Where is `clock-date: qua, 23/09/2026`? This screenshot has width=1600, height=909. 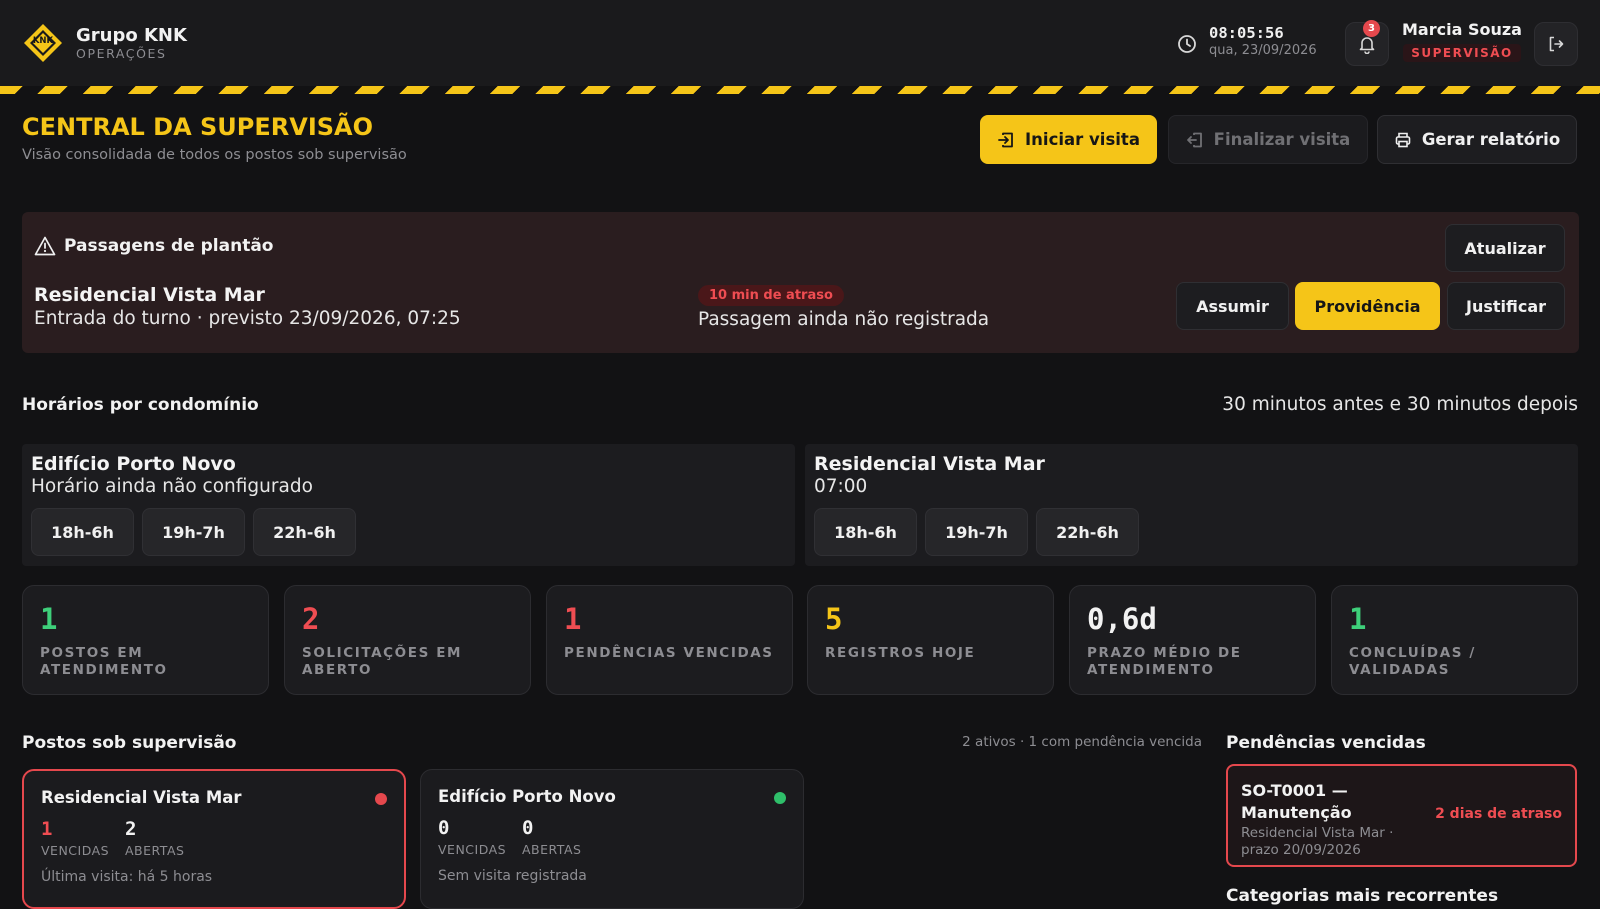 clock-date: qua, 23/09/2026 is located at coordinates (1263, 50).